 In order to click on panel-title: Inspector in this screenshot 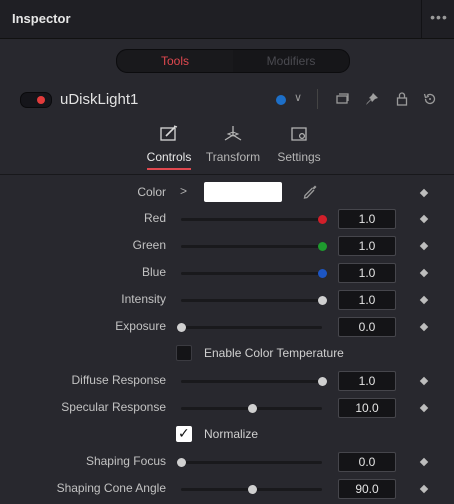, I will do `click(41, 18)`.